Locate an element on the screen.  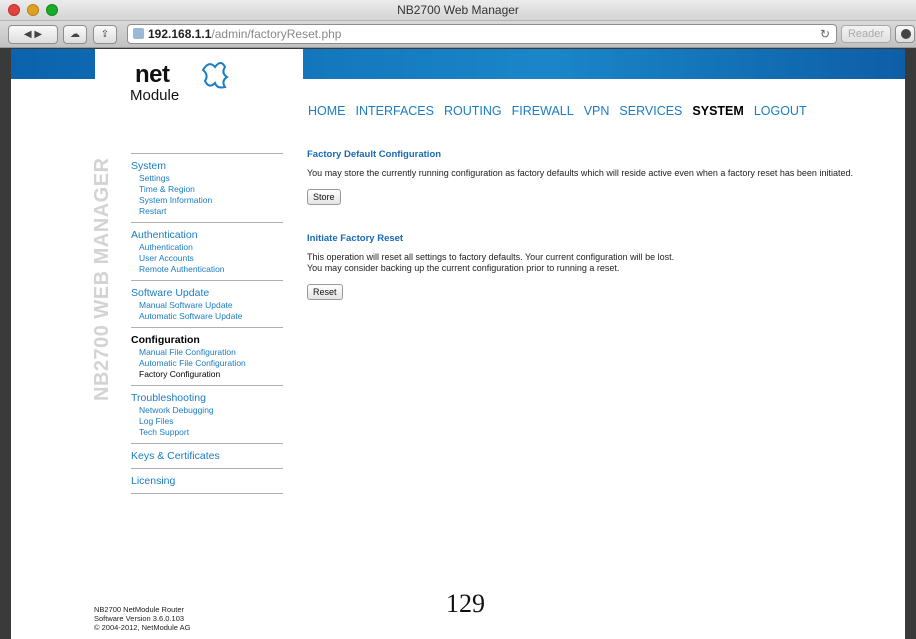
sidebar-group-title: Authentication is located at coordinates (207, 235).